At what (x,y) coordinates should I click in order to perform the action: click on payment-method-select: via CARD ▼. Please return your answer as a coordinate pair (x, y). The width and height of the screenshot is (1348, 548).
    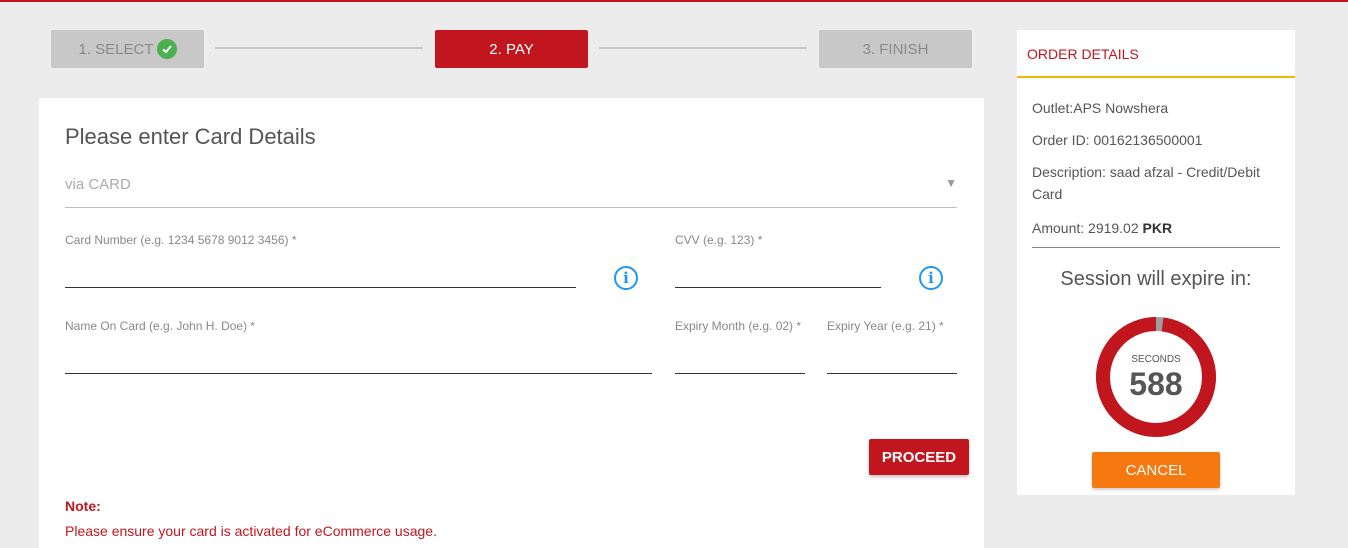
    Looking at the image, I should click on (511, 191).